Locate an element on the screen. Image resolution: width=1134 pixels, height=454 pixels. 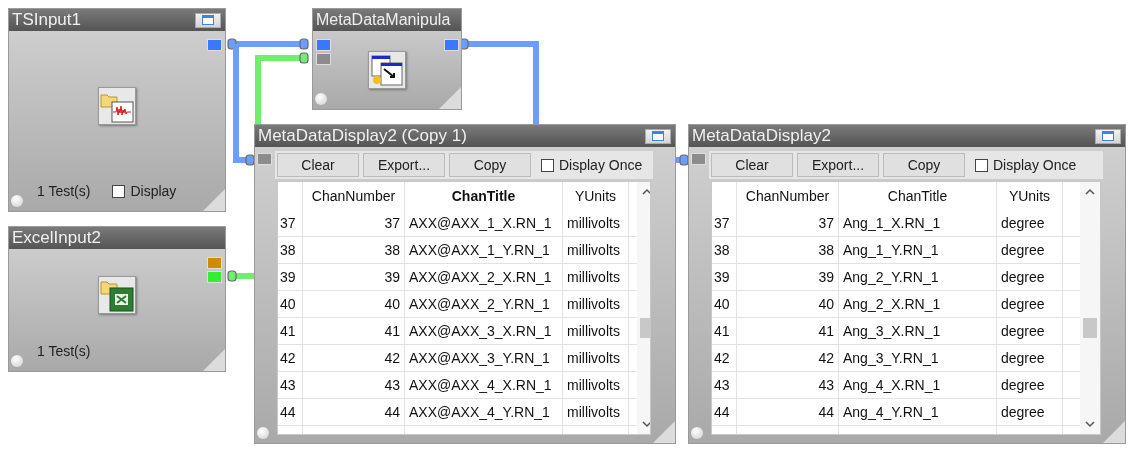
waveform-file-icon is located at coordinates (117, 106).